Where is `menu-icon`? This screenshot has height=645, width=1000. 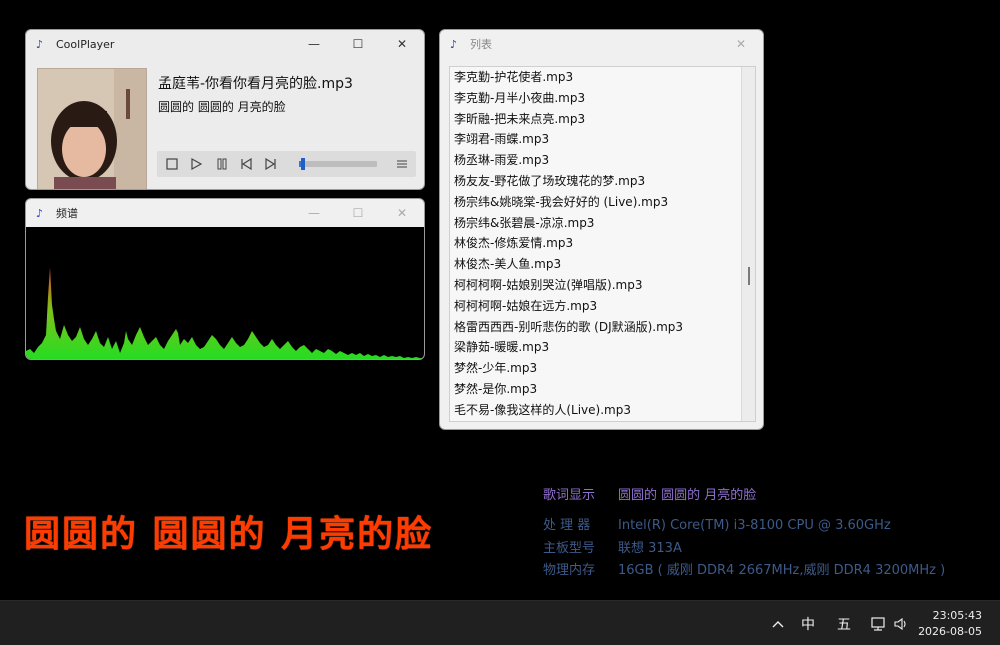 menu-icon is located at coordinates (402, 164).